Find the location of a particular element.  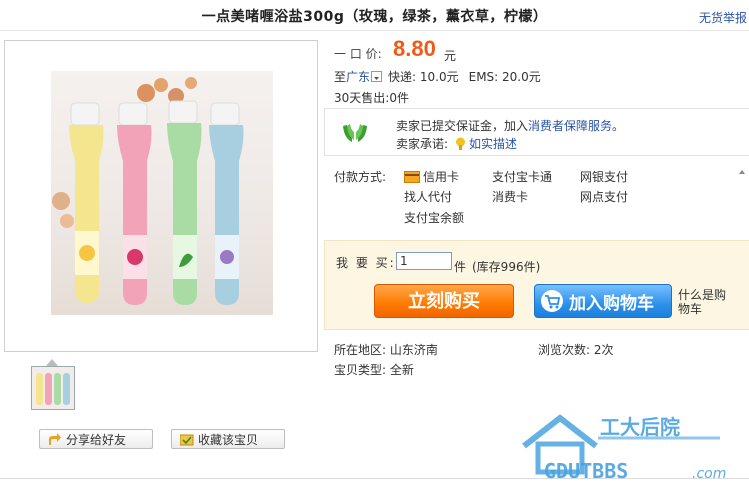

share-icon is located at coordinates (55, 439).